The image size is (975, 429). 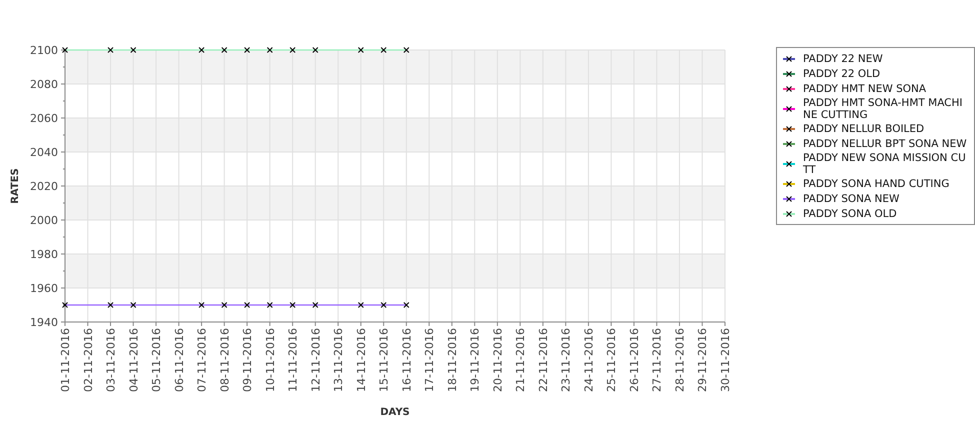 I want to click on x-tick-label: 08-11-2016, so click(x=225, y=360).